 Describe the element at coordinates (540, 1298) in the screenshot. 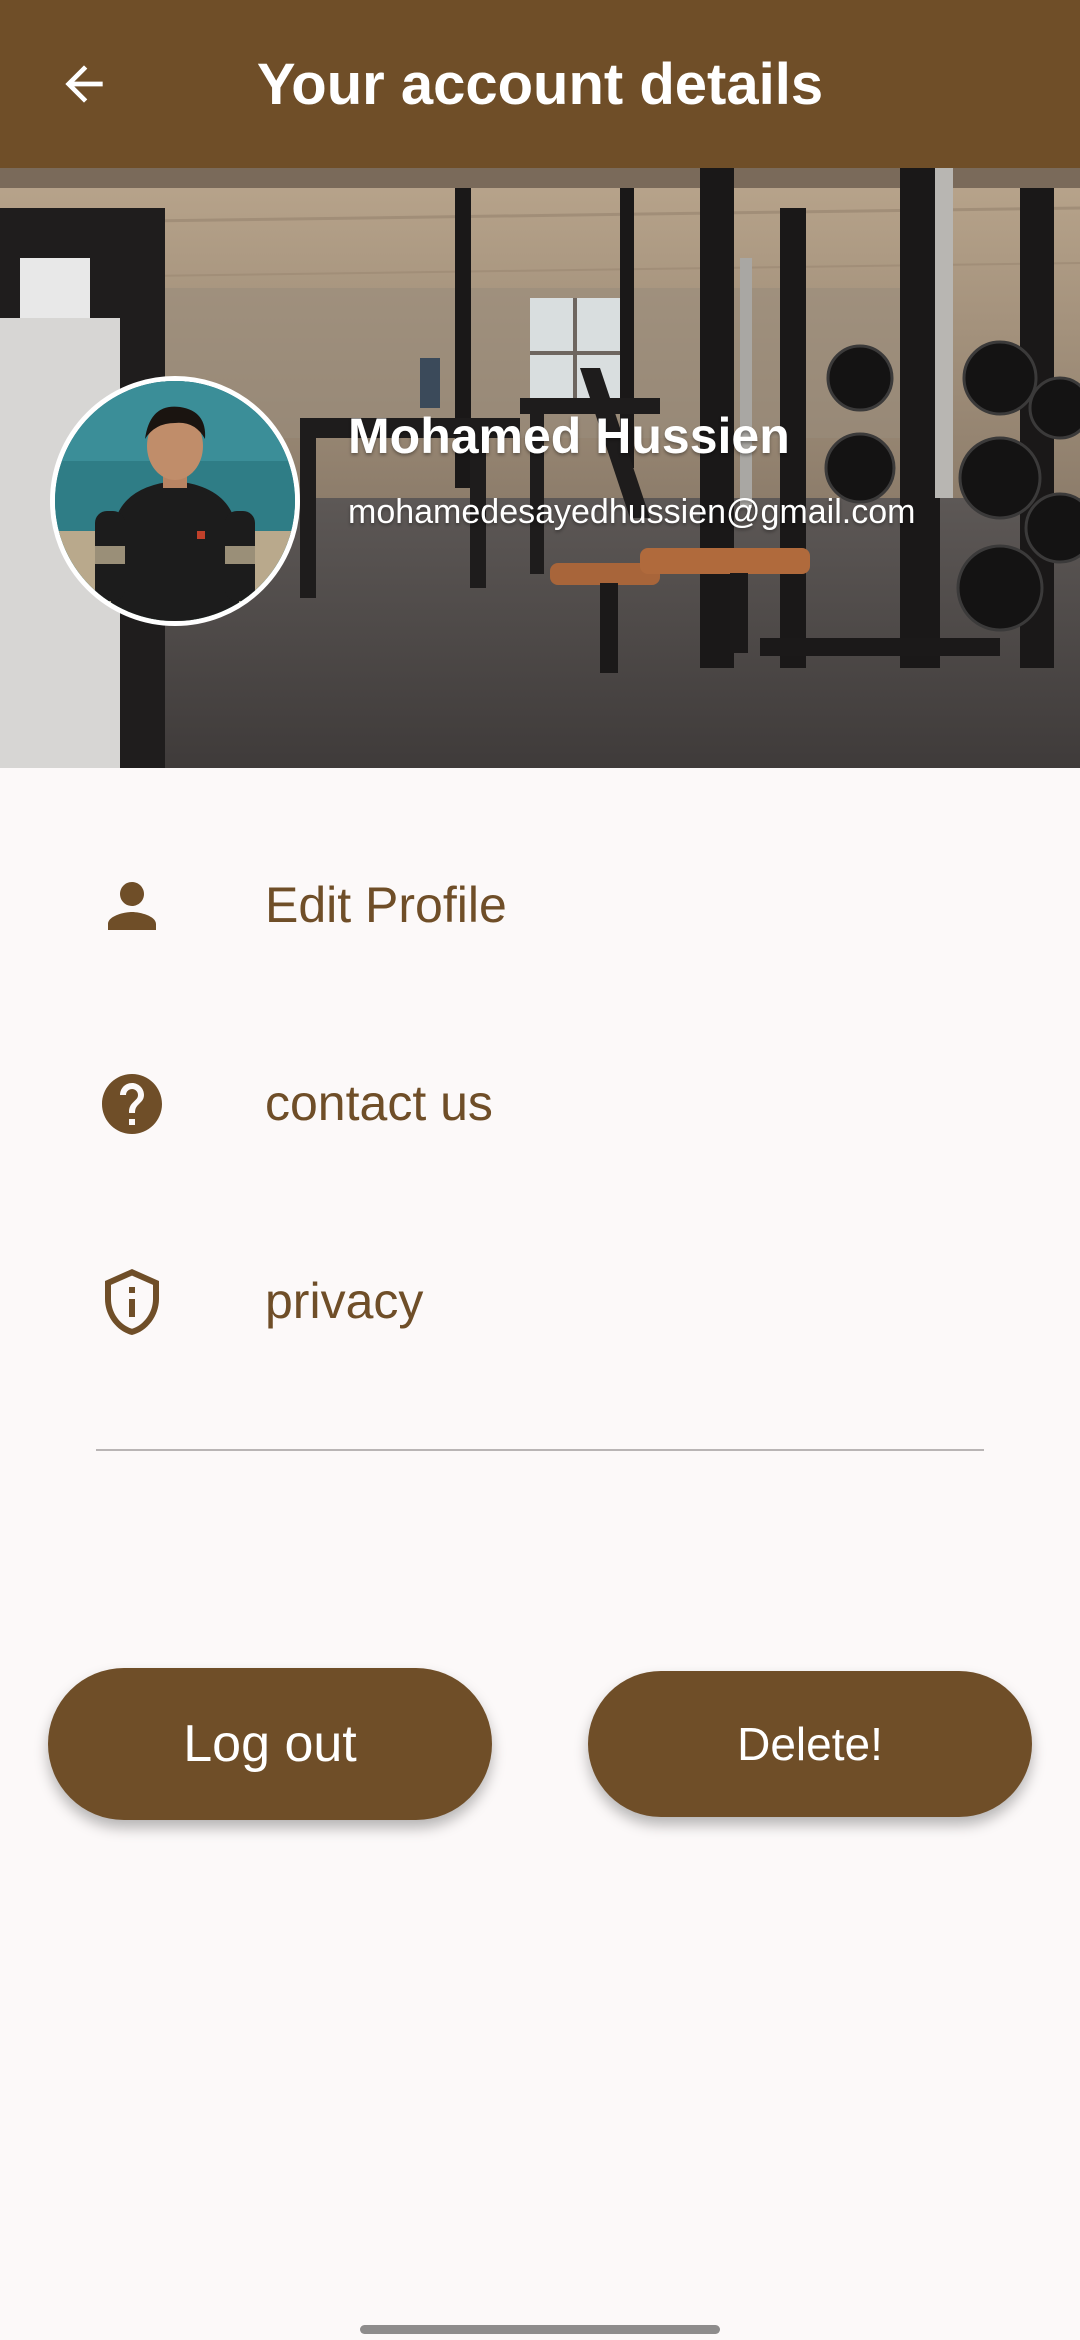

I see `menu-item-privacy: privacy` at that location.